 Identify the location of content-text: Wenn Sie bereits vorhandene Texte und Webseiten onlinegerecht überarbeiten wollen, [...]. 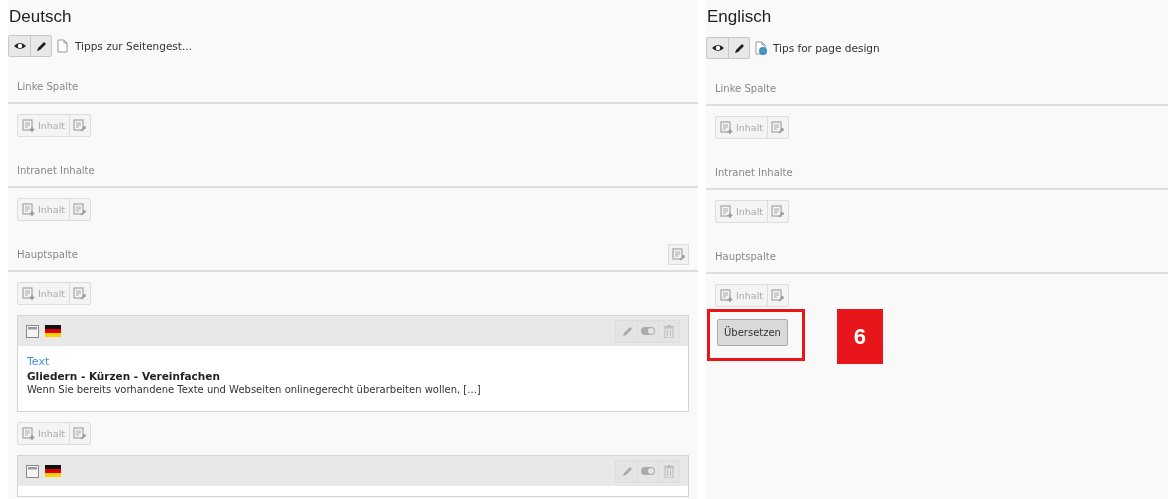
(254, 389).